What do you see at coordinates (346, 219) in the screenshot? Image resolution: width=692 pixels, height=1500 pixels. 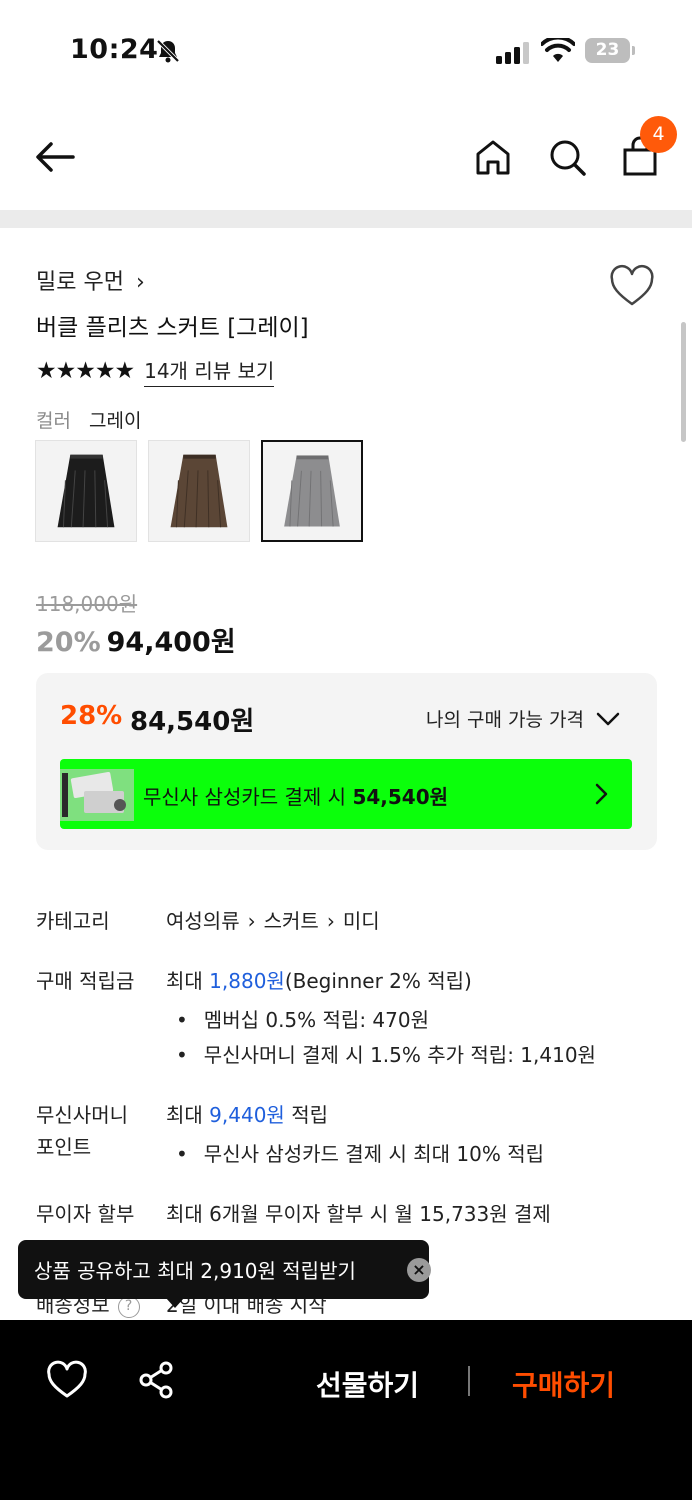 I see `section-divider` at bounding box center [346, 219].